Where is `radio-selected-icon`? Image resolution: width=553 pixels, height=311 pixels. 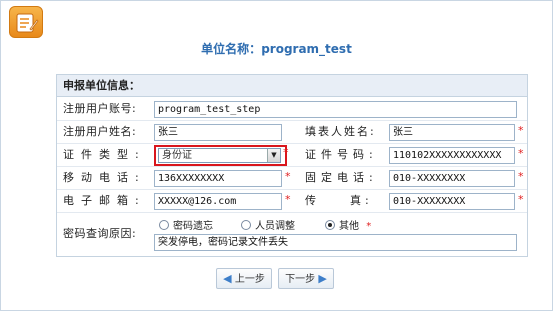
radio-selected-icon is located at coordinates (330, 225).